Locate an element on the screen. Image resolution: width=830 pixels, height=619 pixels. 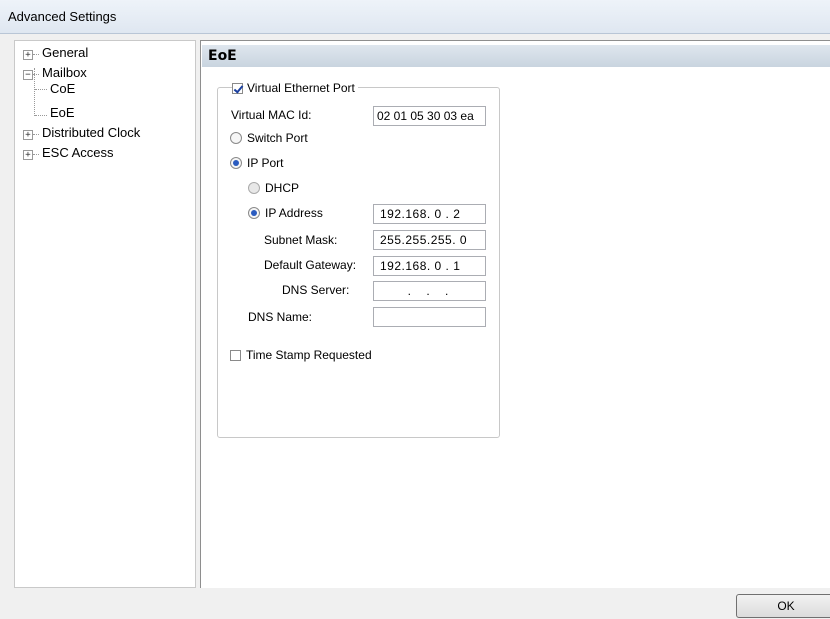
ip-address-field: 192.168. 0 . 2 is located at coordinates (429, 214).